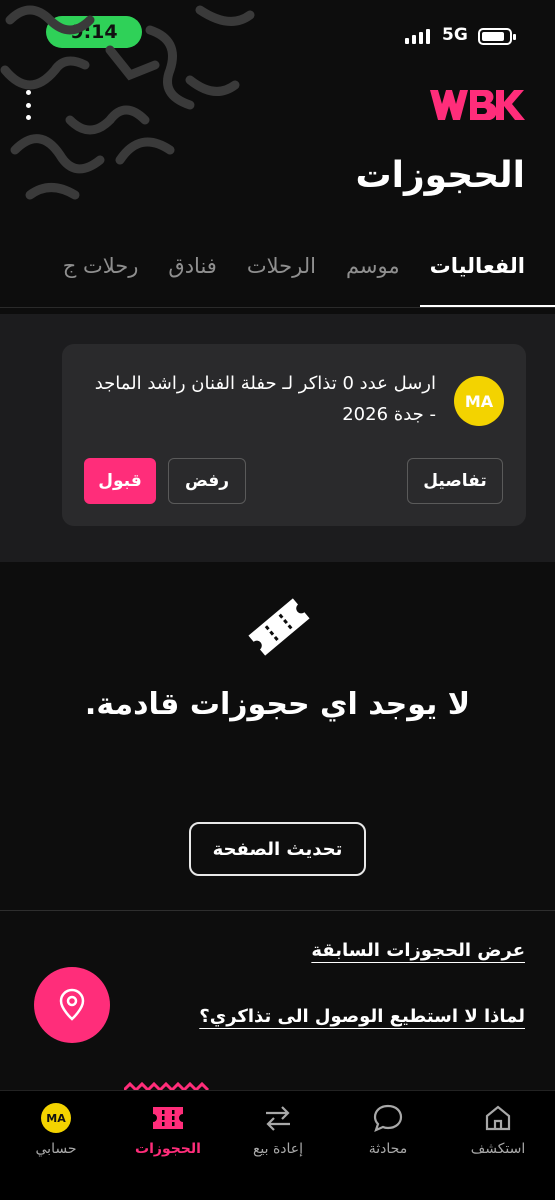 This screenshot has height=1200, width=555. I want to click on network-type: 5G, so click(455, 35).